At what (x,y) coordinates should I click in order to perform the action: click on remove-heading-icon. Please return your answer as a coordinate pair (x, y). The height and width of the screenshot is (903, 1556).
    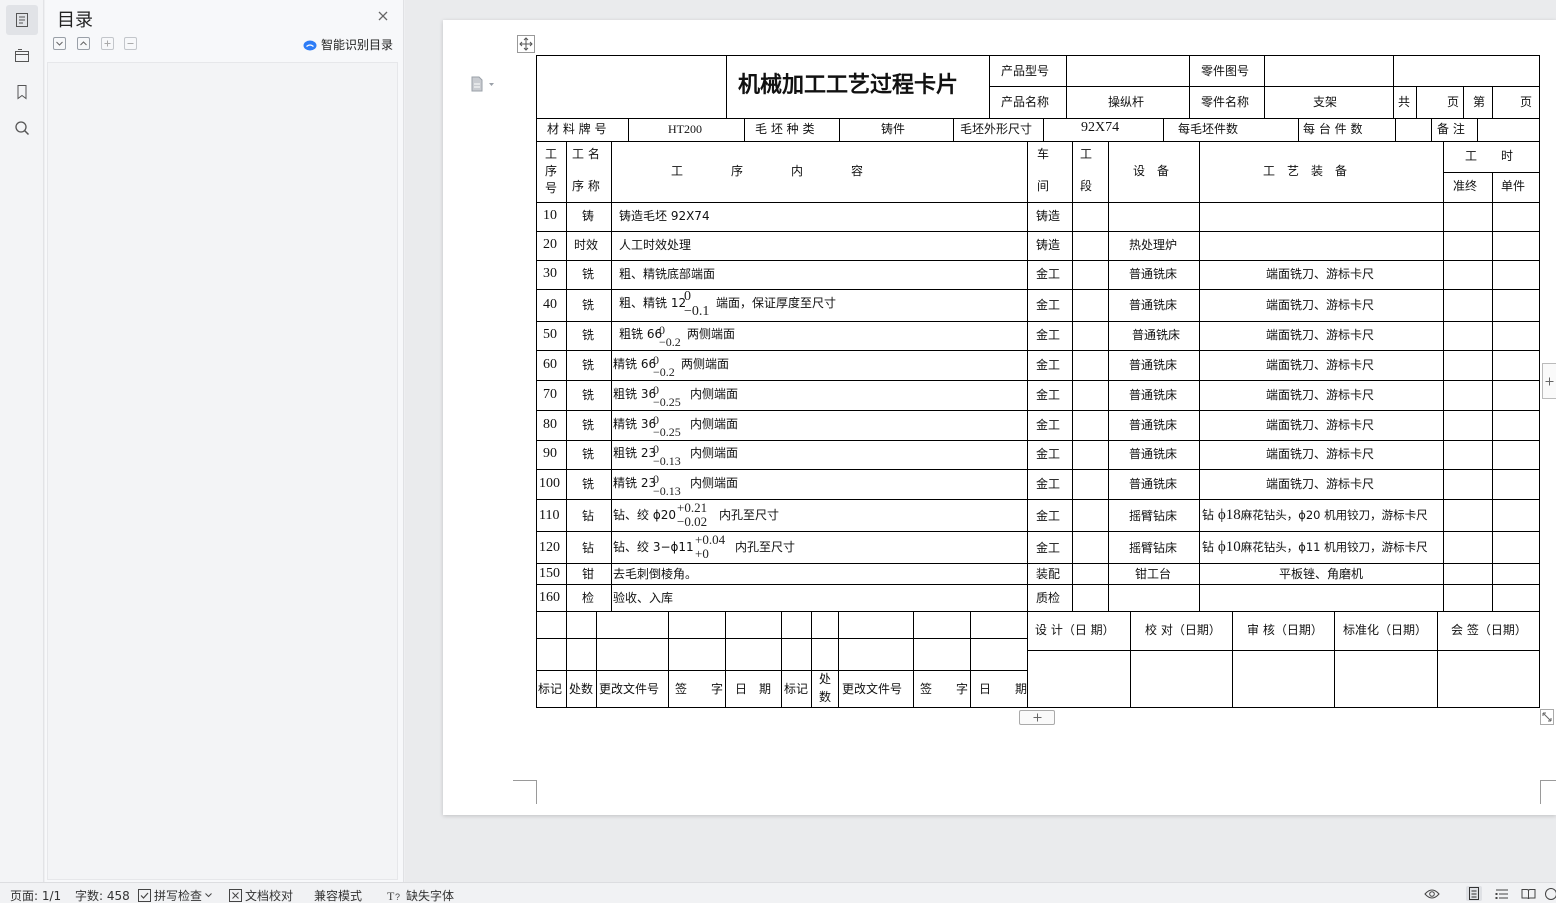
    Looking at the image, I should click on (130, 43).